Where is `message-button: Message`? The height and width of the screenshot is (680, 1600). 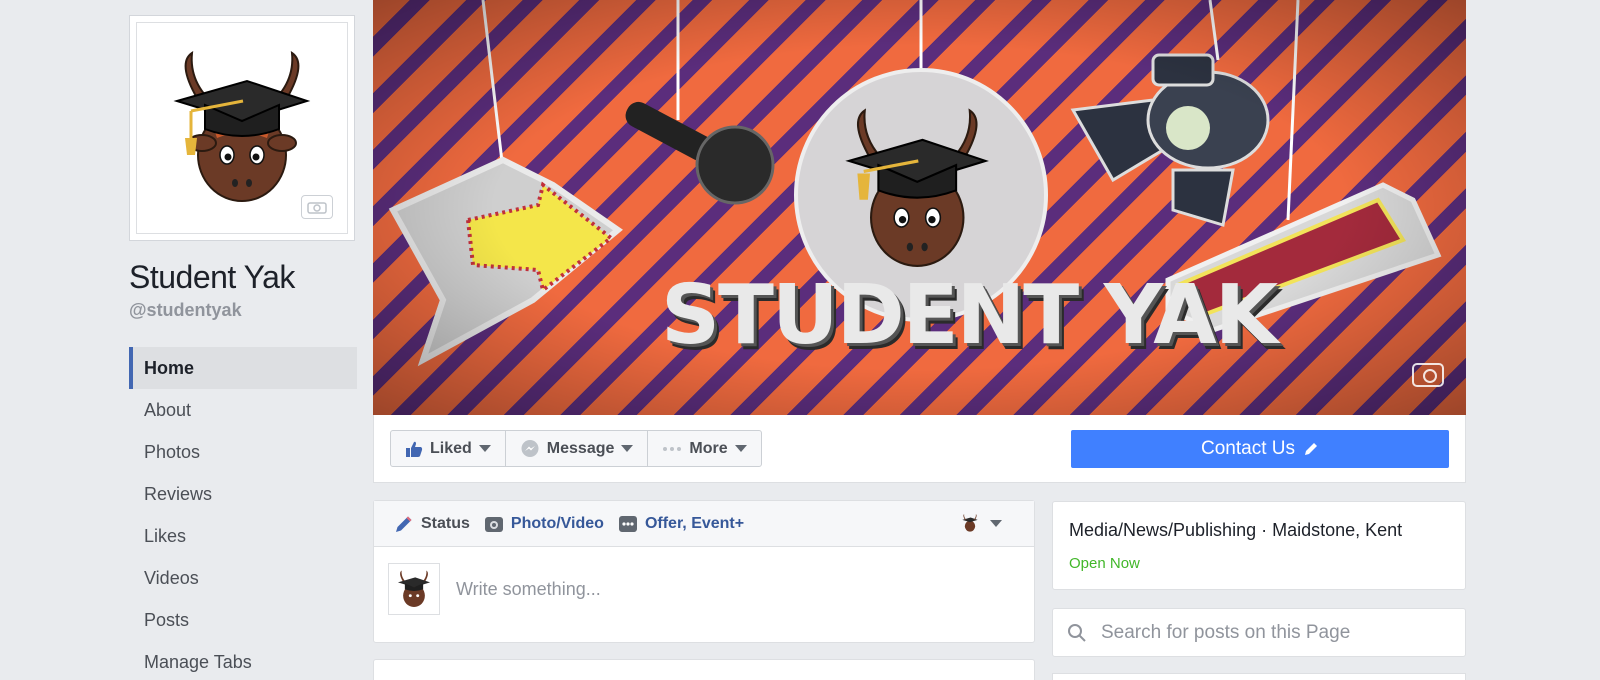 message-button: Message is located at coordinates (576, 448).